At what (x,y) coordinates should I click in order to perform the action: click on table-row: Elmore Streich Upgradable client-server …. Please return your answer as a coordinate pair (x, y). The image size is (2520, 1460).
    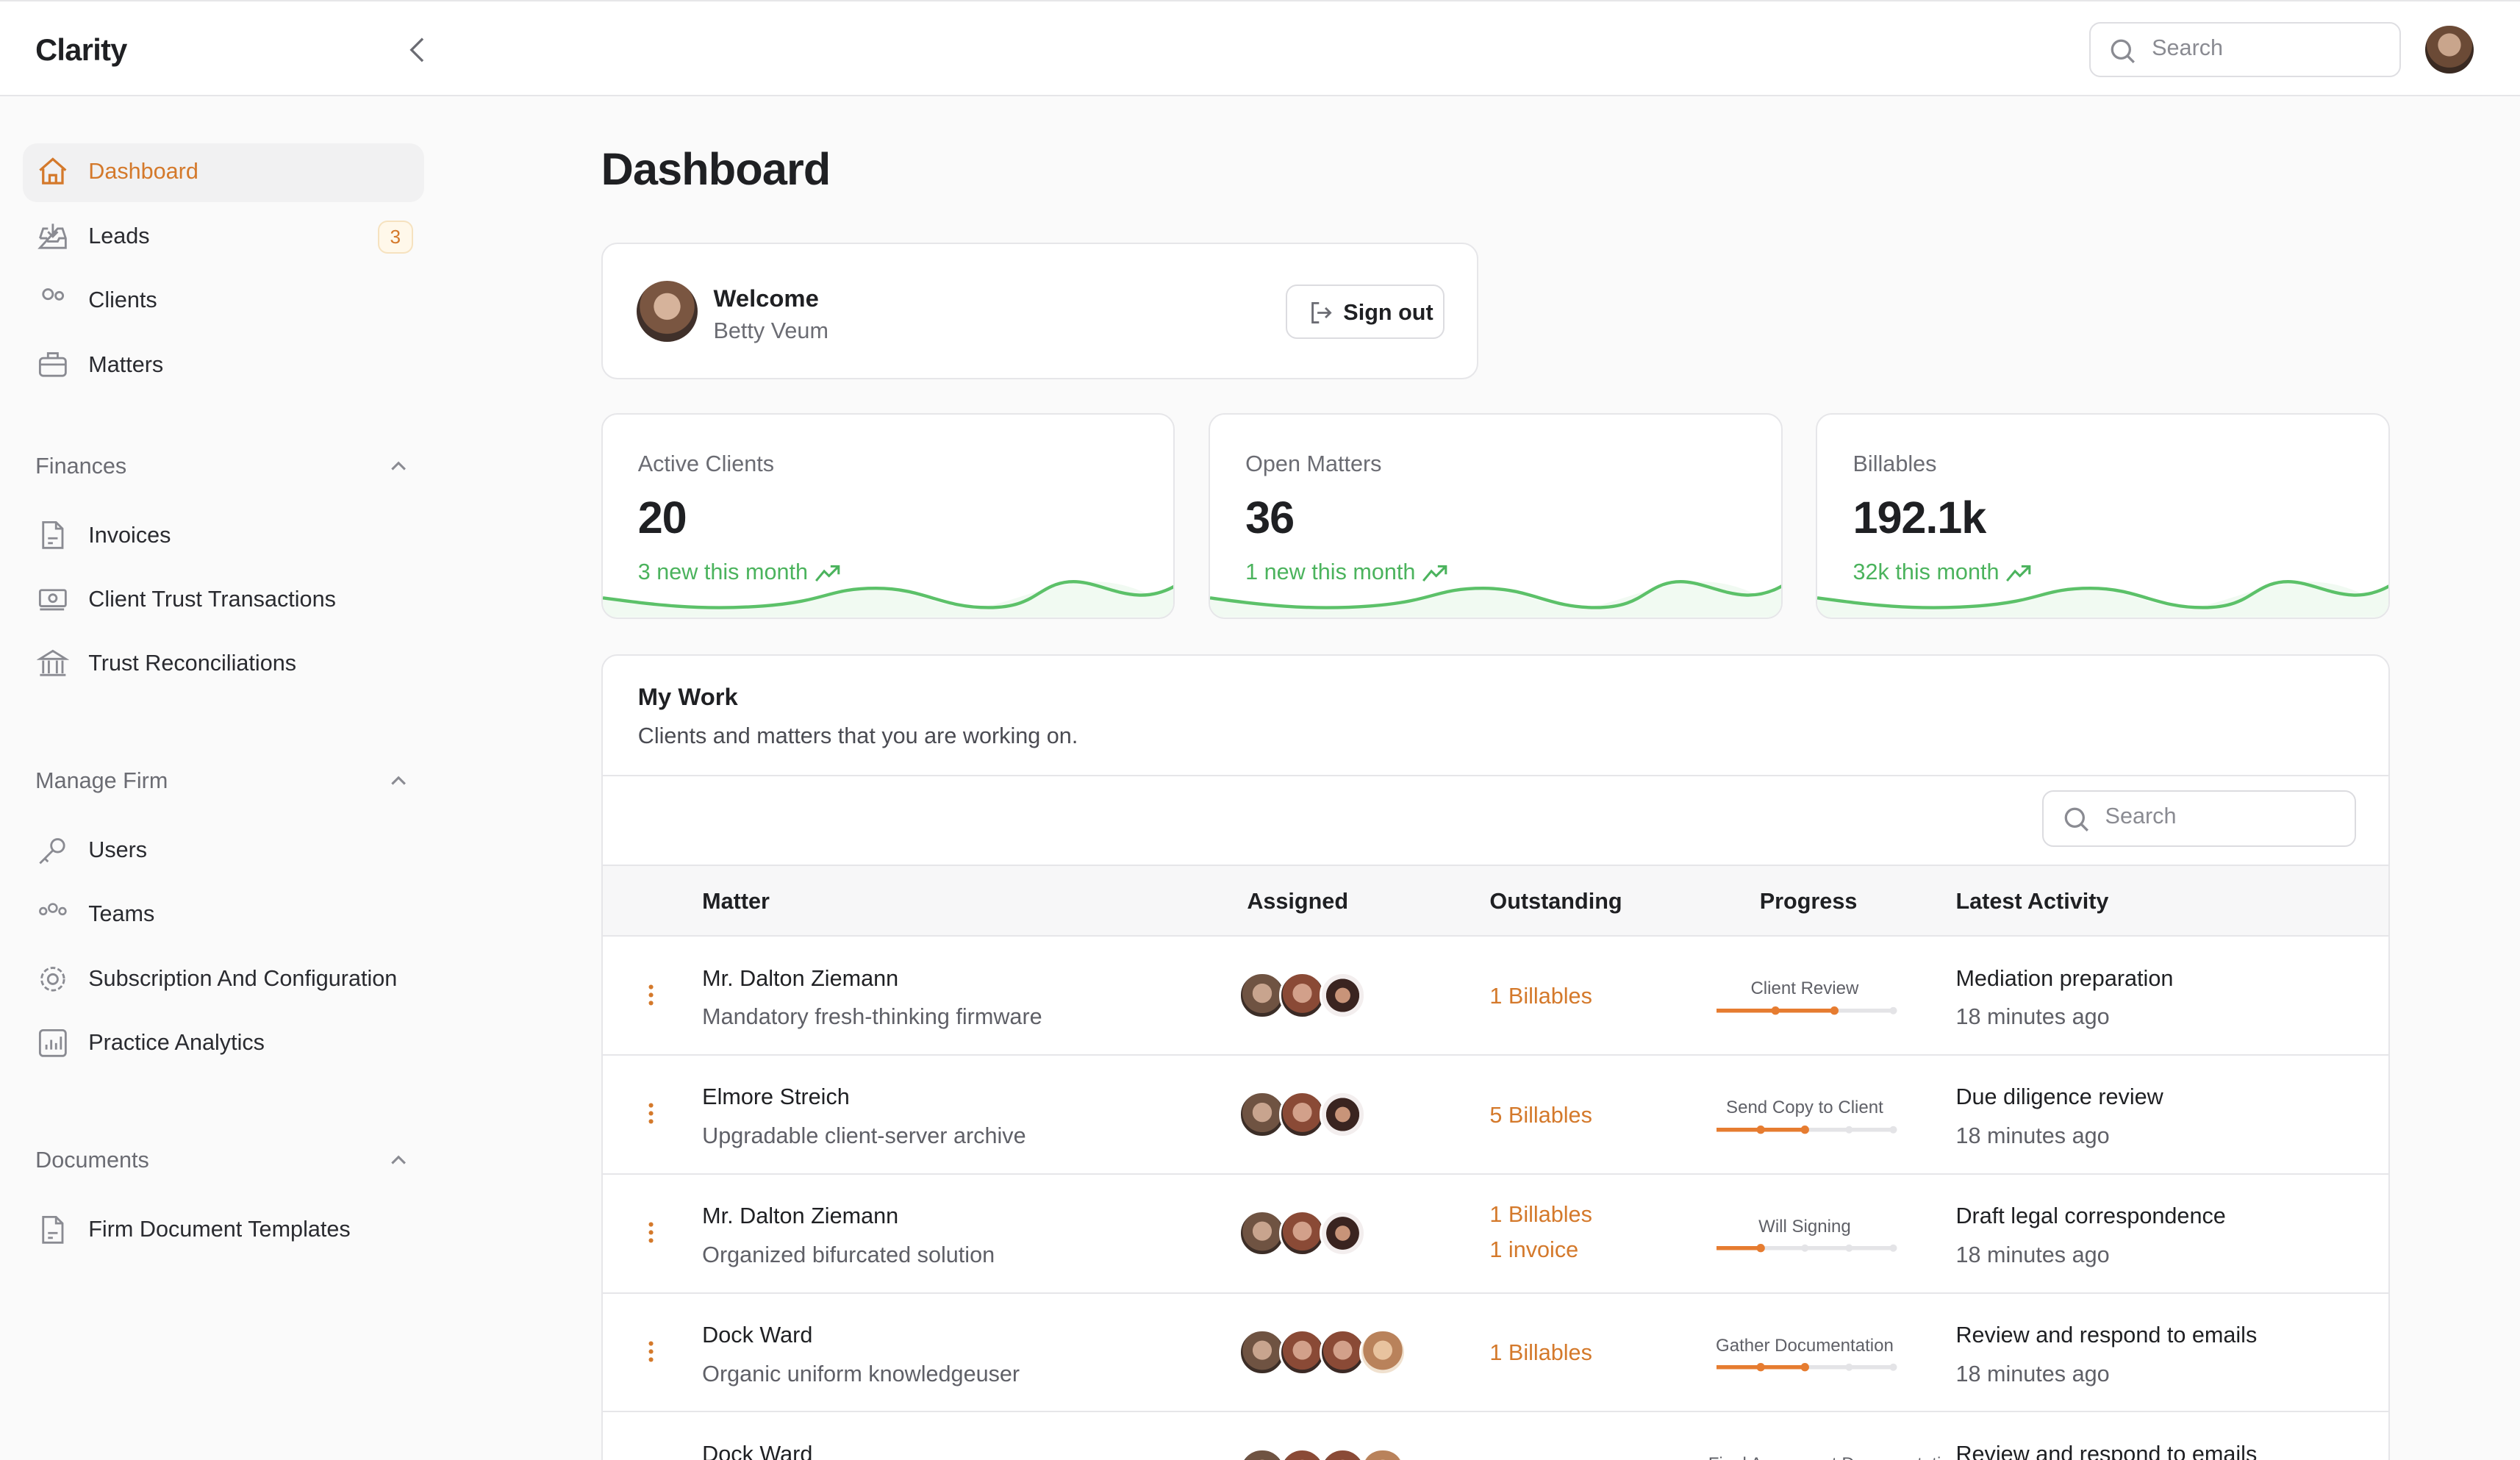
    Looking at the image, I should click on (1495, 1115).